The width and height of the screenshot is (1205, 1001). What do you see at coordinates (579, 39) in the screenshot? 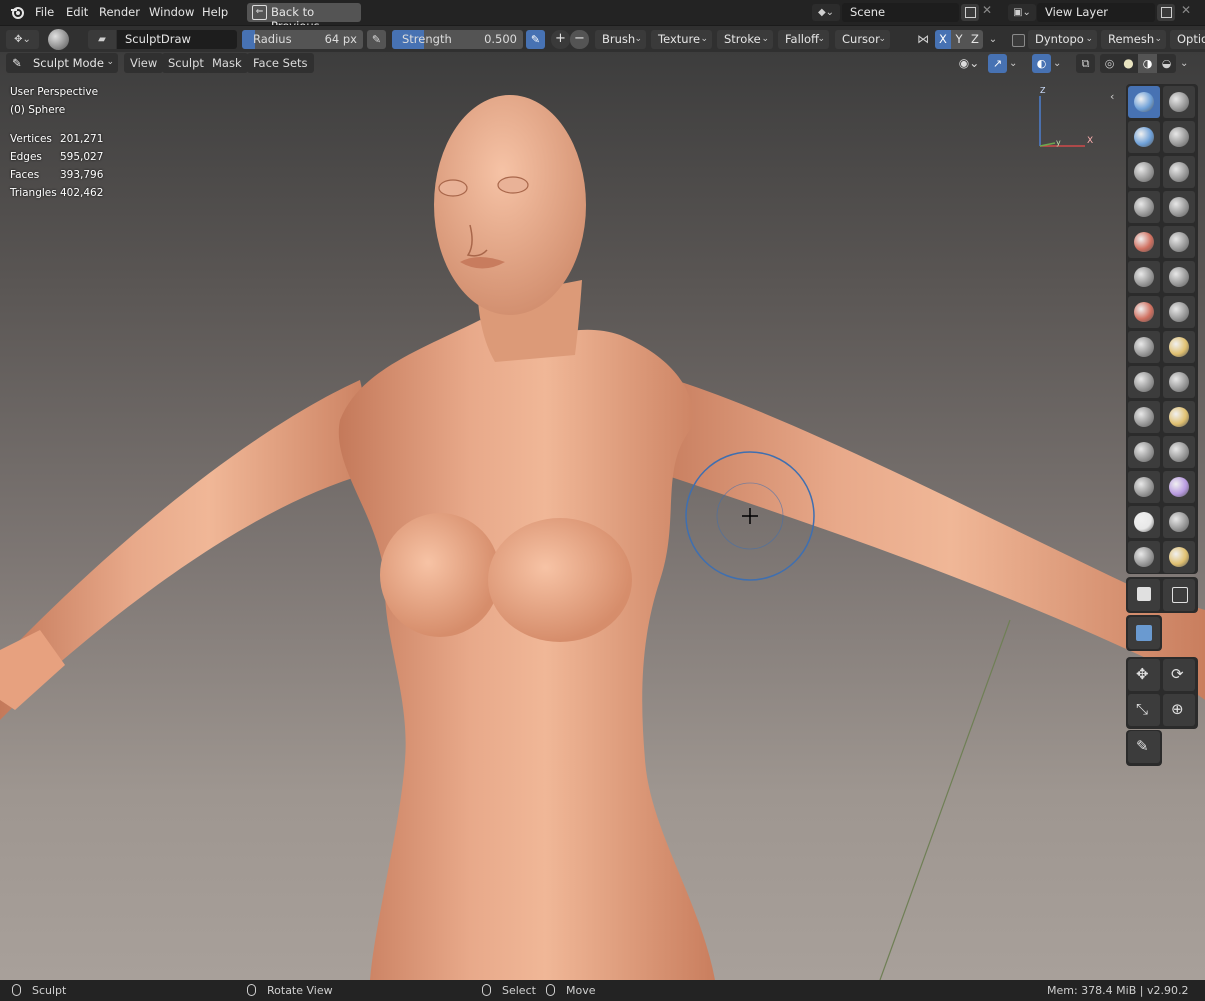
I see `direction-subtract-button: −` at bounding box center [579, 39].